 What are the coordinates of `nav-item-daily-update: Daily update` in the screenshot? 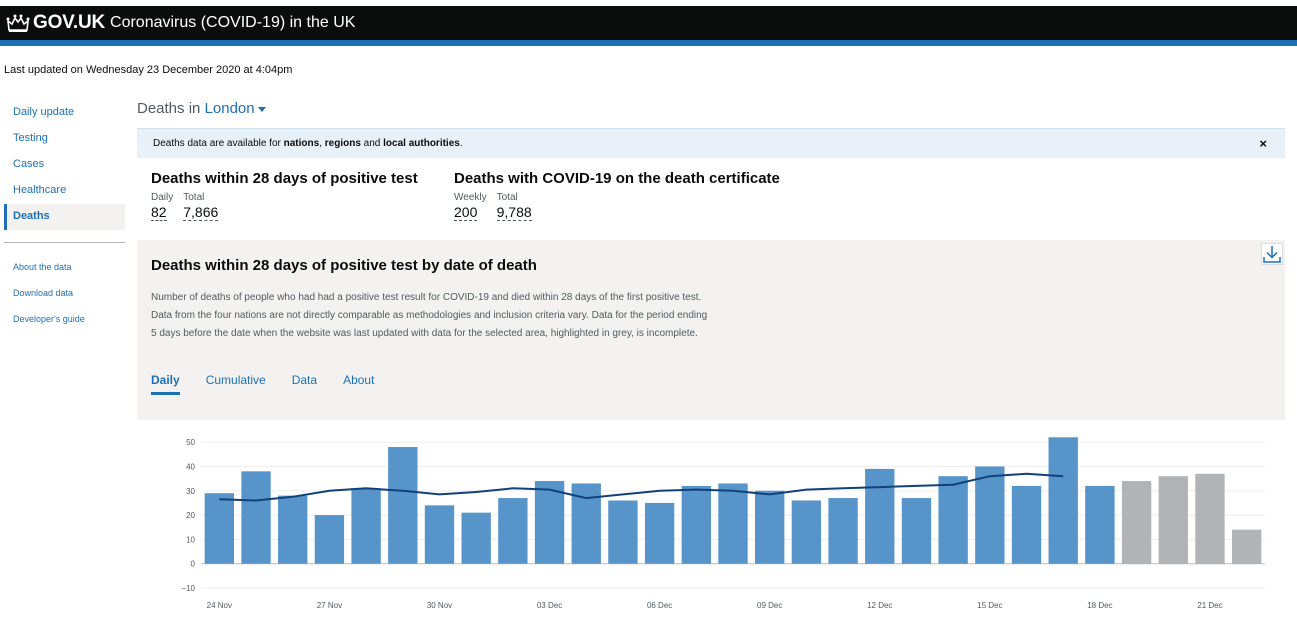 It's located at (64, 113).